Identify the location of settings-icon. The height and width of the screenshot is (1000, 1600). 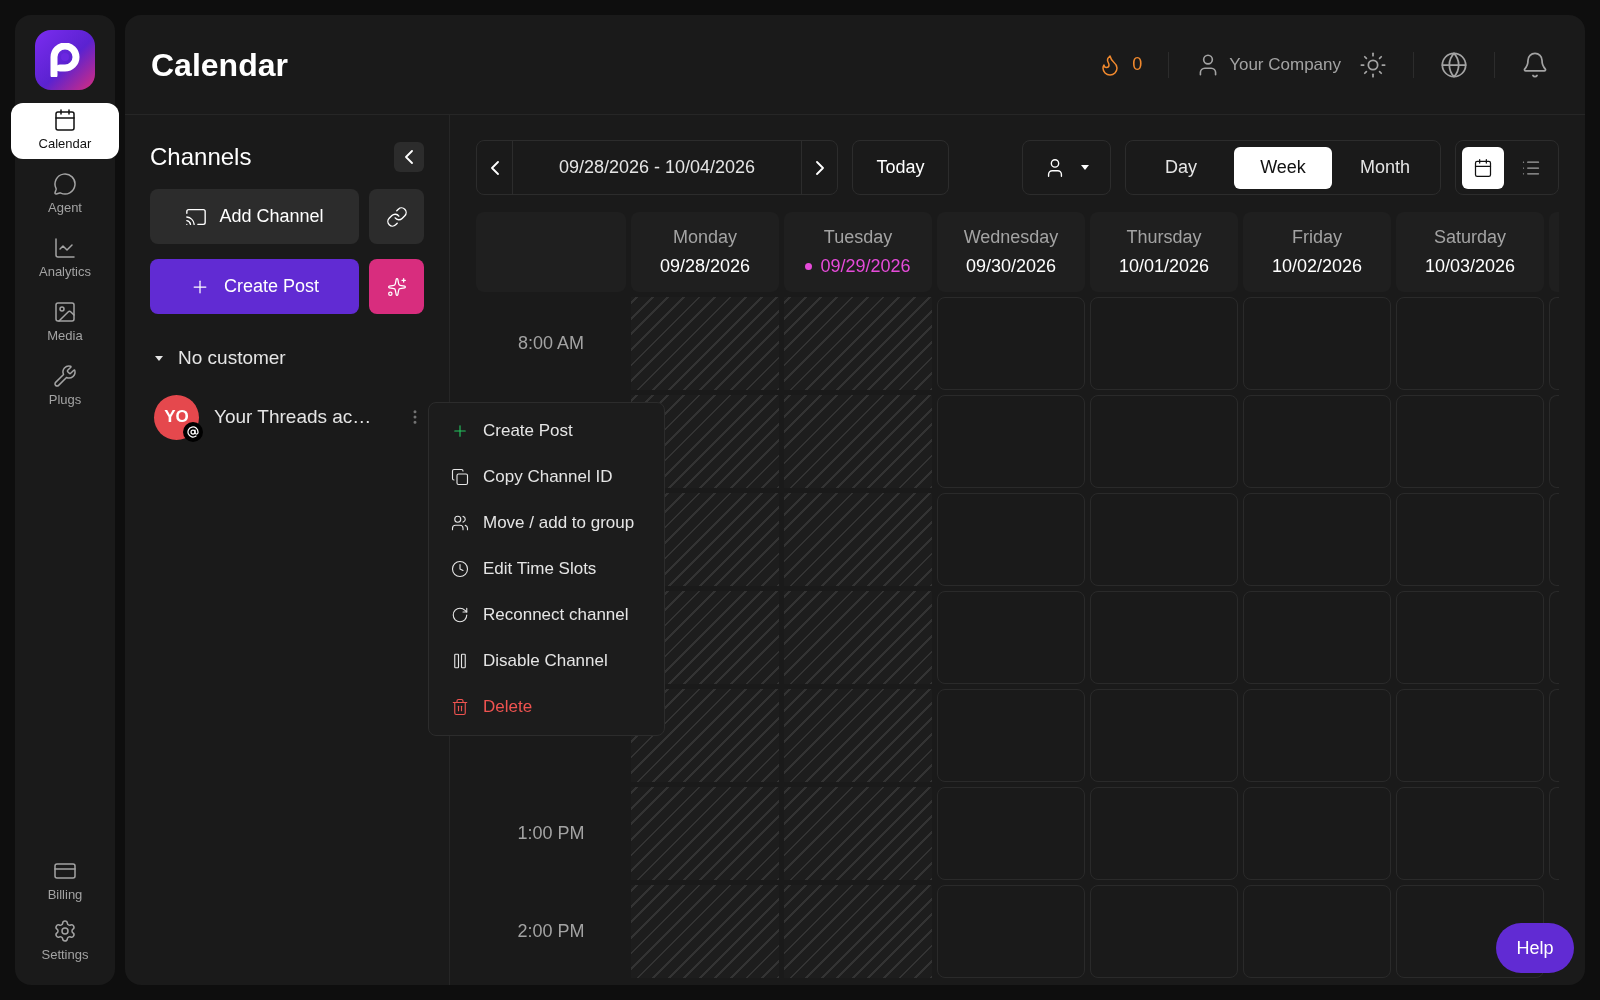
(65, 931).